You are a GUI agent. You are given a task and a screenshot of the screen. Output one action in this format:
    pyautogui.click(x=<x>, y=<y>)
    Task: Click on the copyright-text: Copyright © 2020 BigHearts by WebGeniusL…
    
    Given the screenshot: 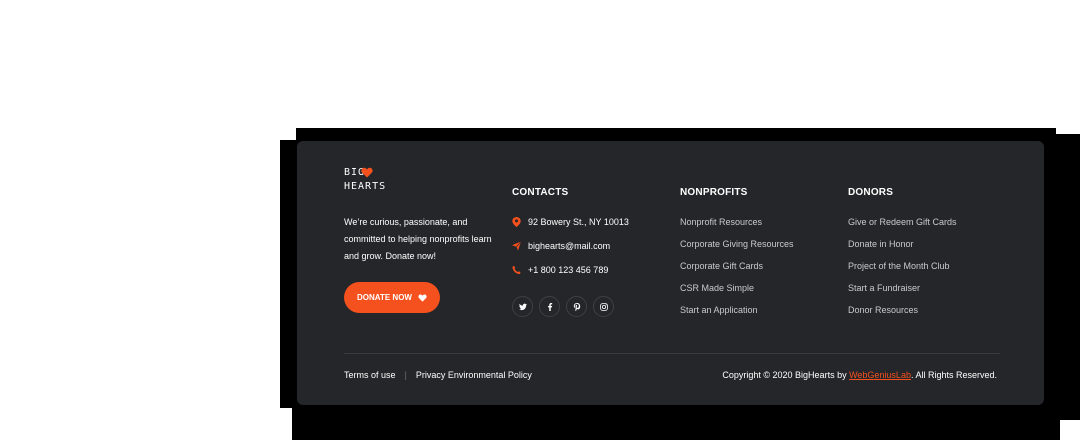 What is the action you would take?
    pyautogui.click(x=859, y=375)
    